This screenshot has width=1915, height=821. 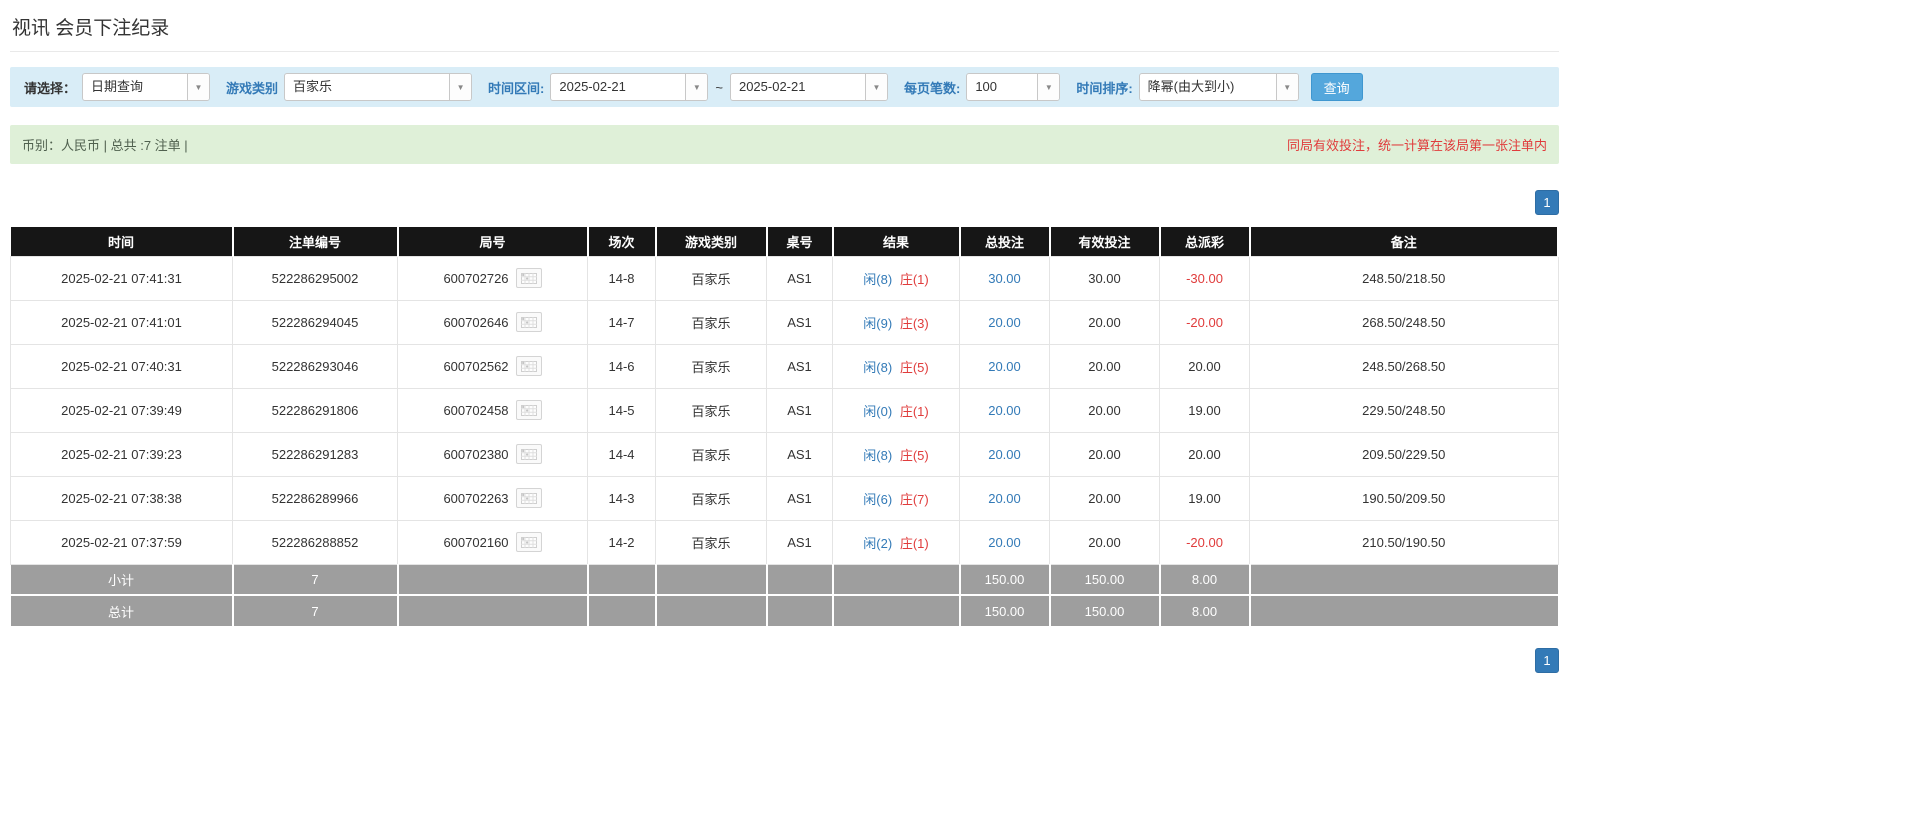 What do you see at coordinates (313, 86) in the screenshot?
I see `game-type-value: 百家乐` at bounding box center [313, 86].